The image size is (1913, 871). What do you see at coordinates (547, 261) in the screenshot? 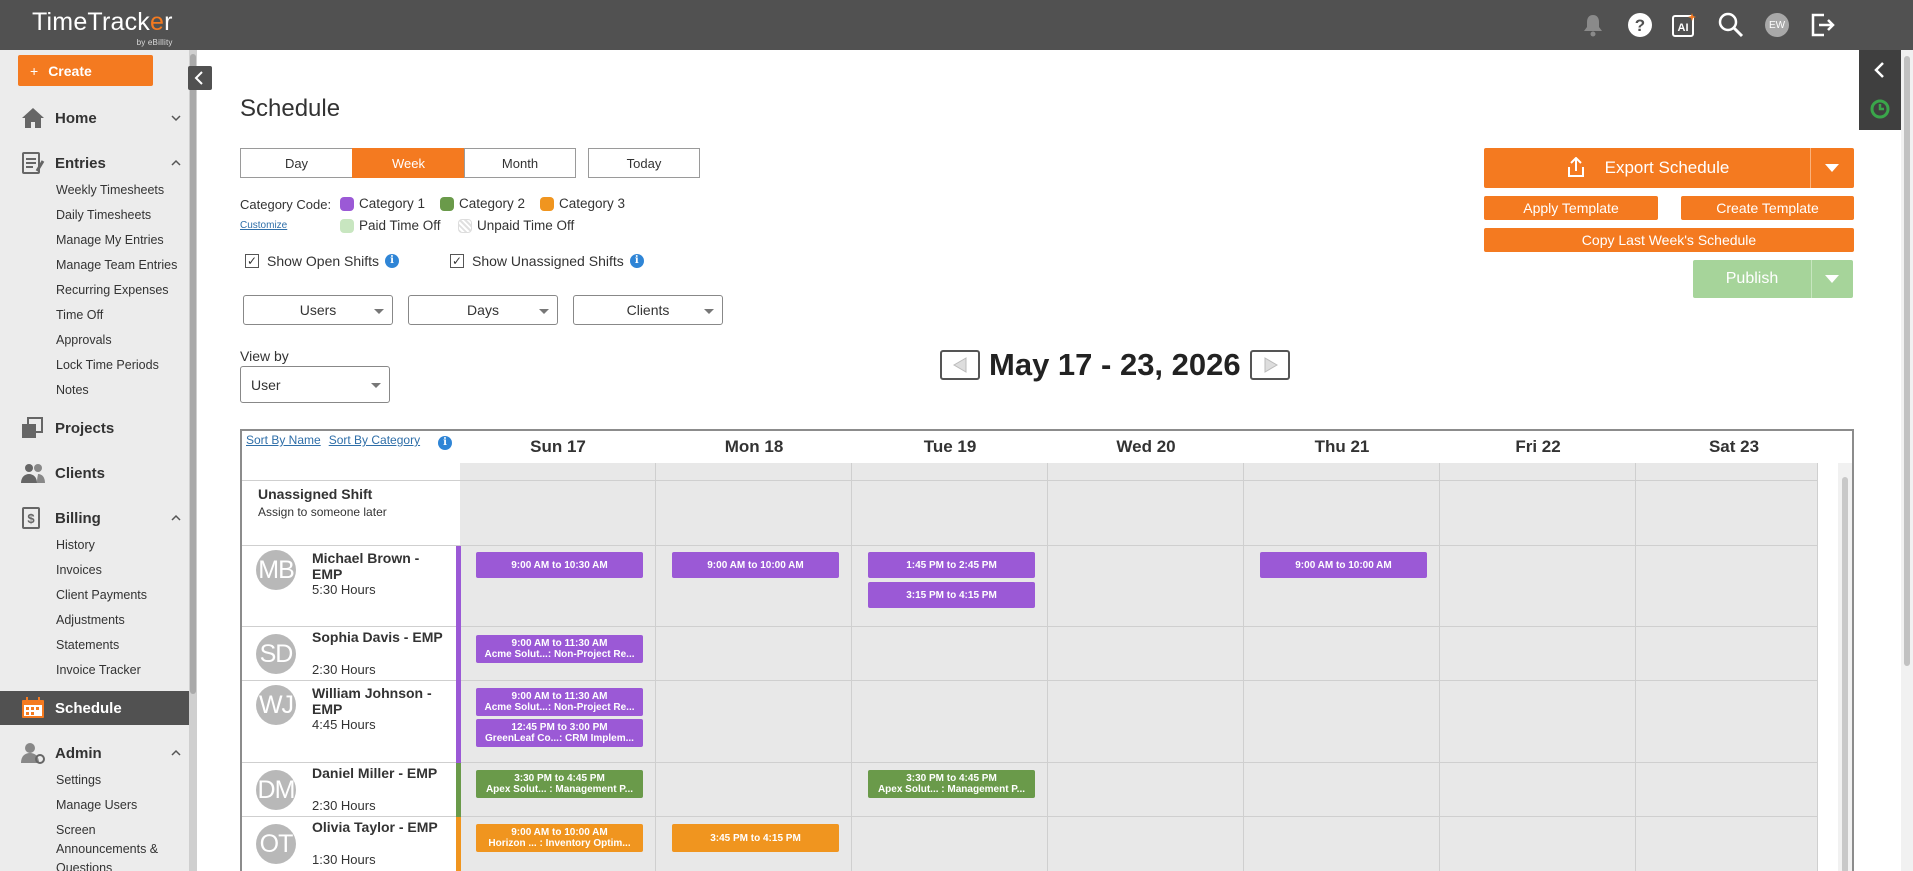
I see `show-unassigned-shifts-checkbox: ✓ Show Unassigned Shifts i` at bounding box center [547, 261].